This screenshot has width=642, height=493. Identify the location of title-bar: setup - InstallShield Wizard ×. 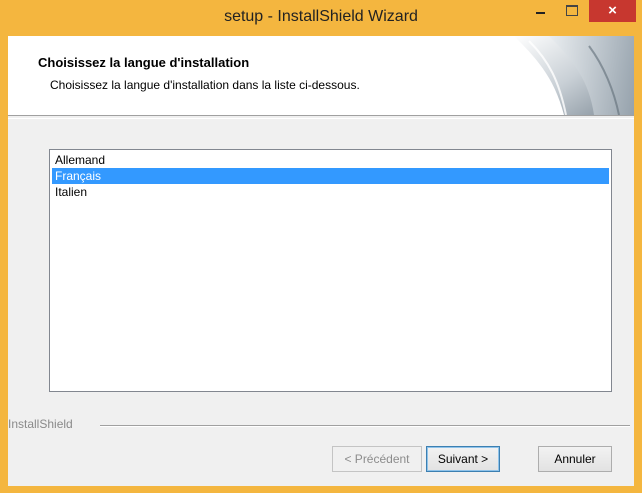
(321, 18).